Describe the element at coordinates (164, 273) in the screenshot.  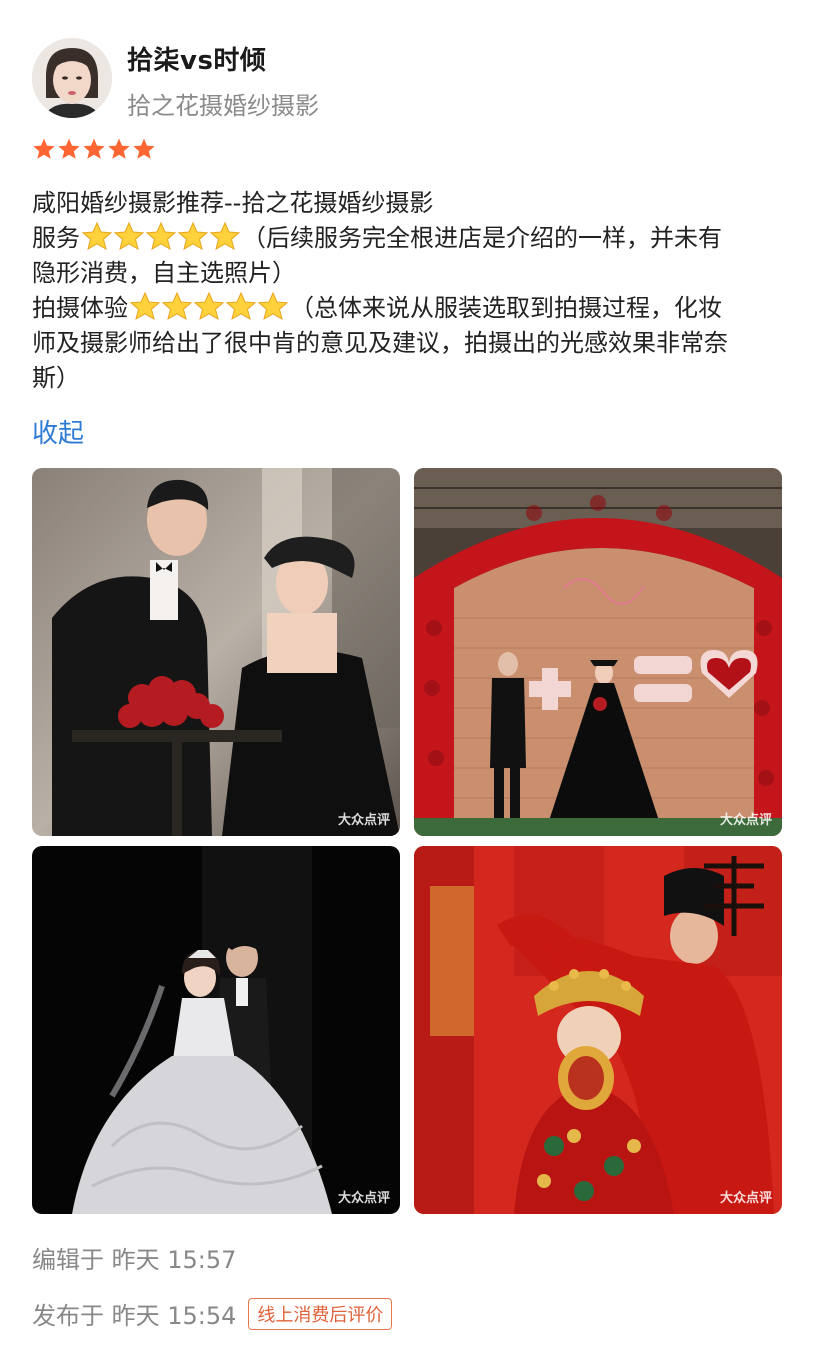
I see `service-comment-cont: 隐形消费，自主选照片）` at that location.